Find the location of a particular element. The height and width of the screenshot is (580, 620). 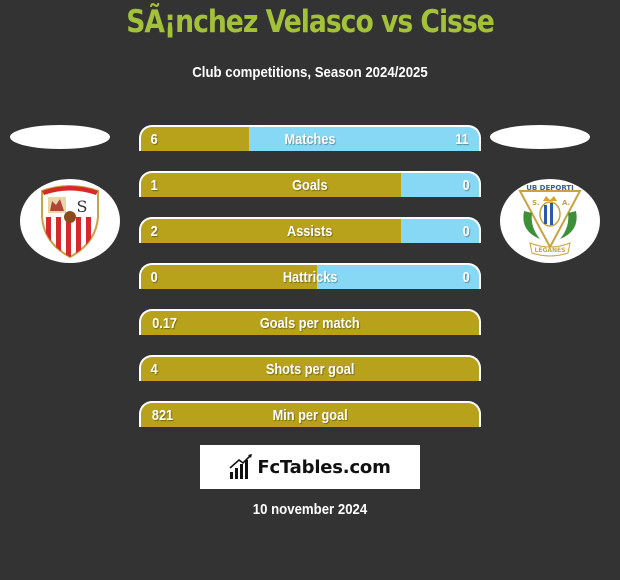

right-team-logo: UB DEPORTI S. A. LEGANES is located at coordinates (550, 221).